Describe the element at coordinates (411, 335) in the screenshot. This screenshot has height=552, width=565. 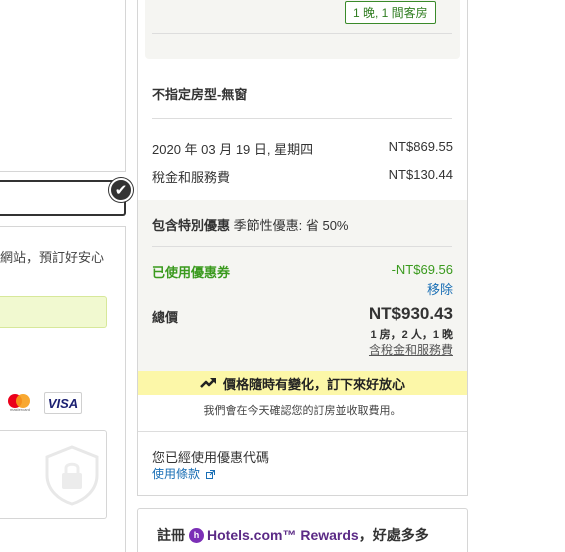
I see `booking-details: 1 房，2 人，1 晚` at that location.